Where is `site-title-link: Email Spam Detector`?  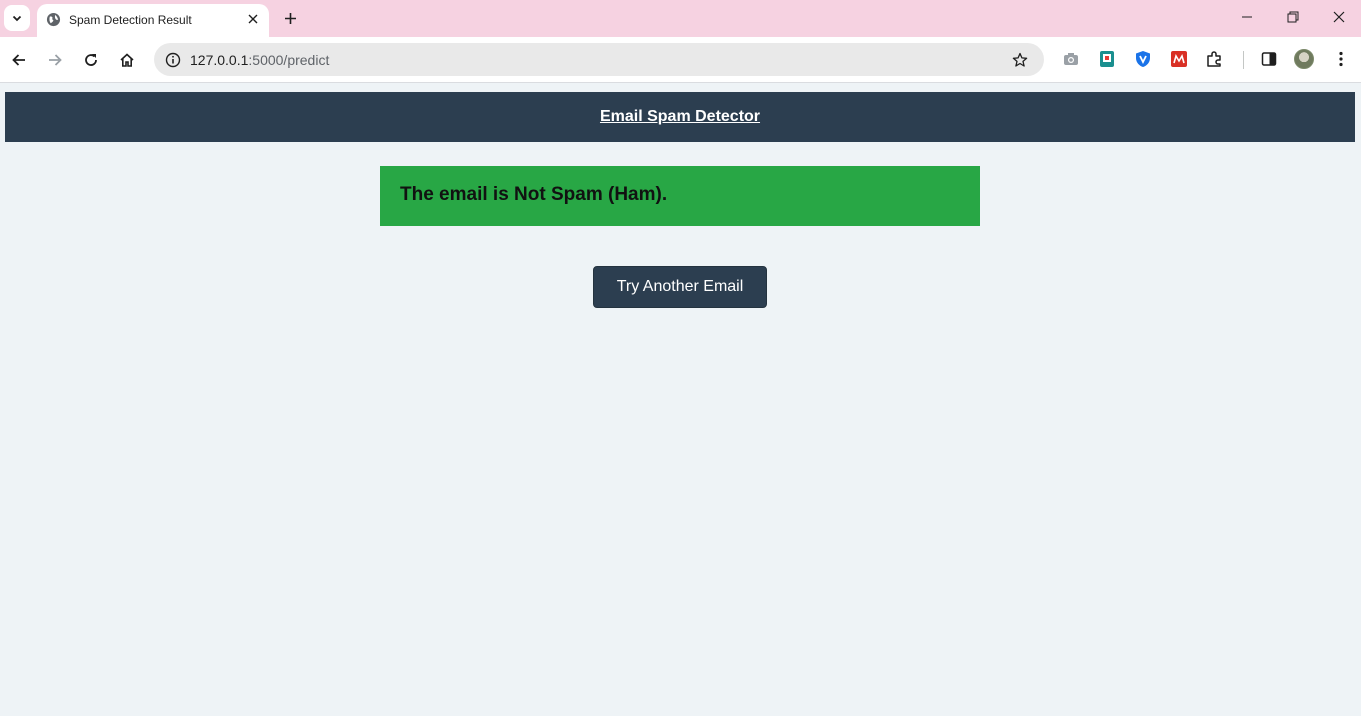
site-title-link: Email Spam Detector is located at coordinates (680, 117).